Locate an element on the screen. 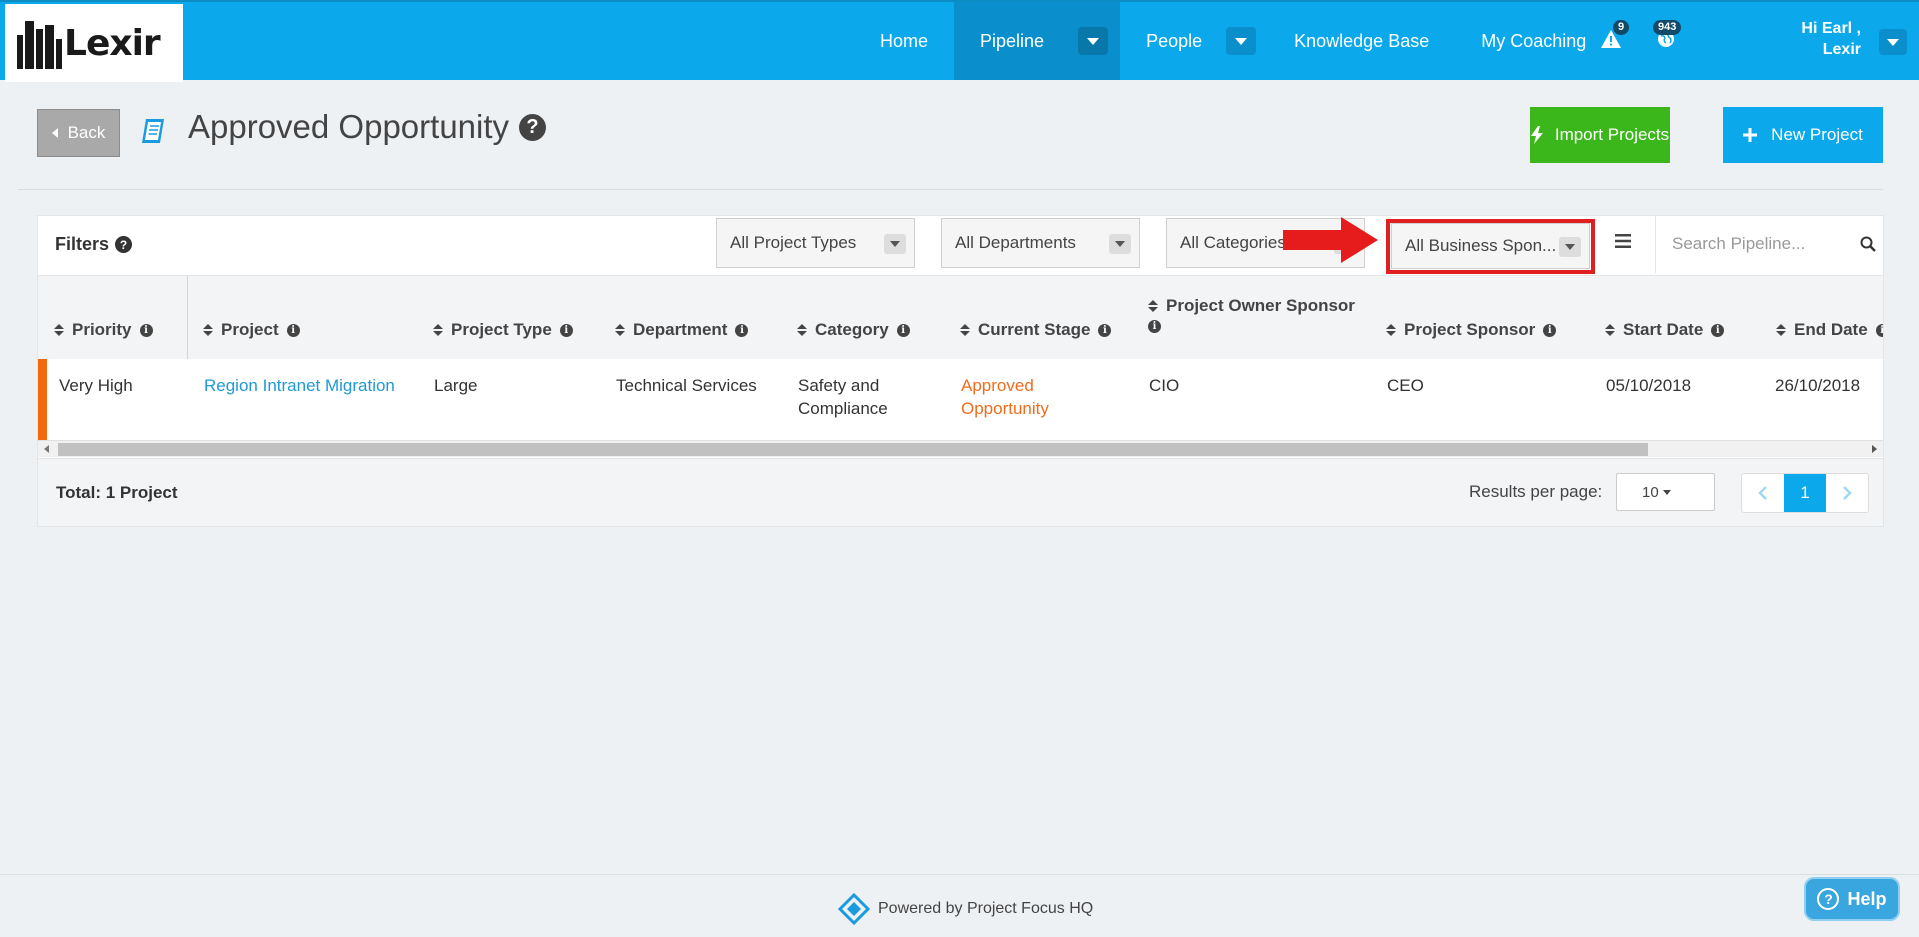  plus-icon is located at coordinates (1750, 135).